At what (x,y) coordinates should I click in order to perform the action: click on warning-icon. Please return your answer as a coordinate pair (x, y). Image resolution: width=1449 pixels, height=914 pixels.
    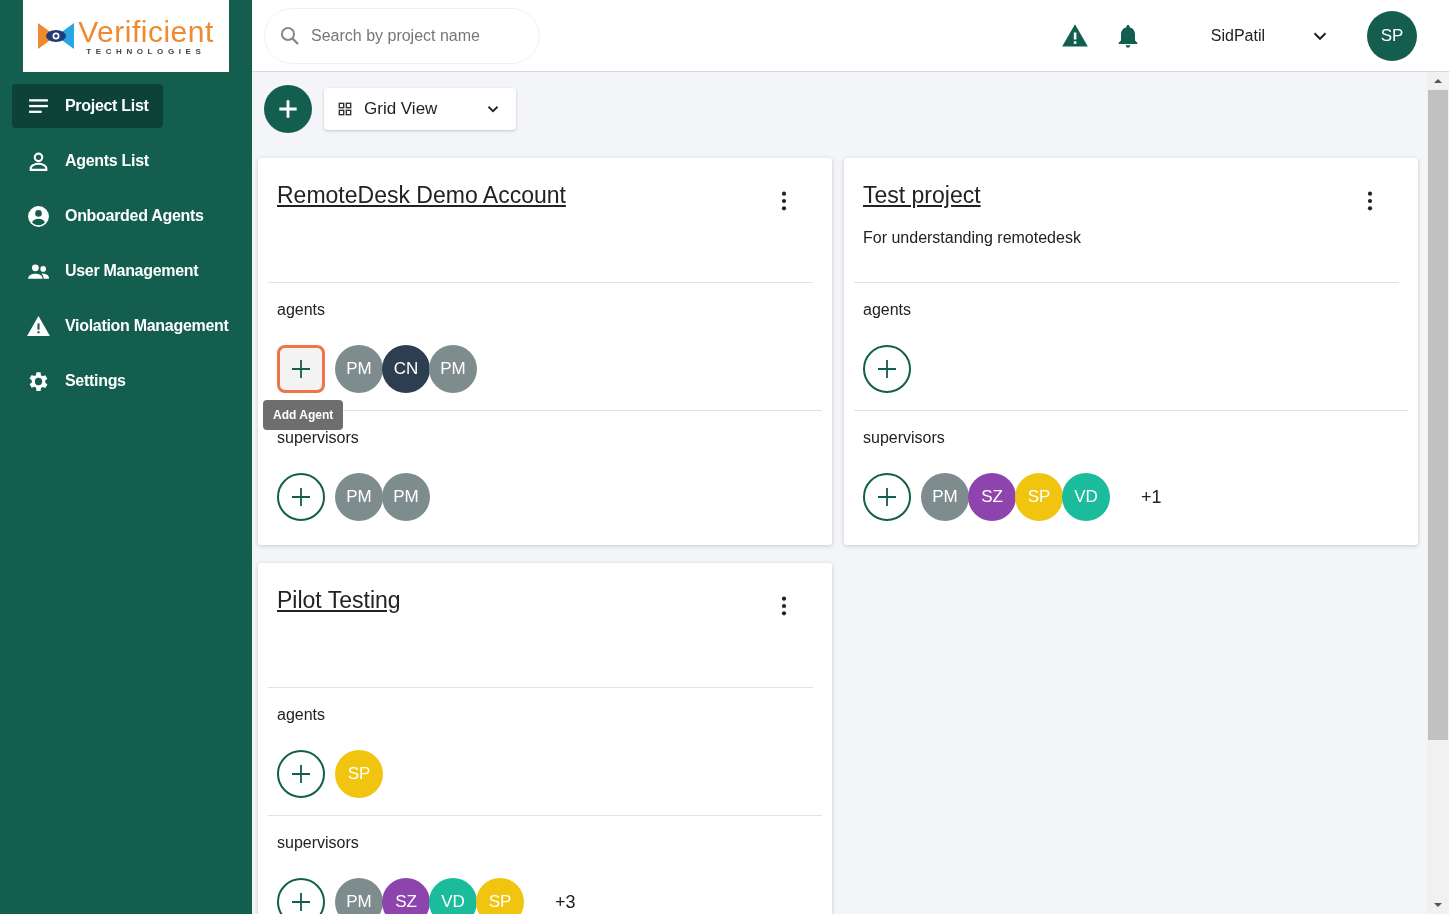
    Looking at the image, I should click on (38, 326).